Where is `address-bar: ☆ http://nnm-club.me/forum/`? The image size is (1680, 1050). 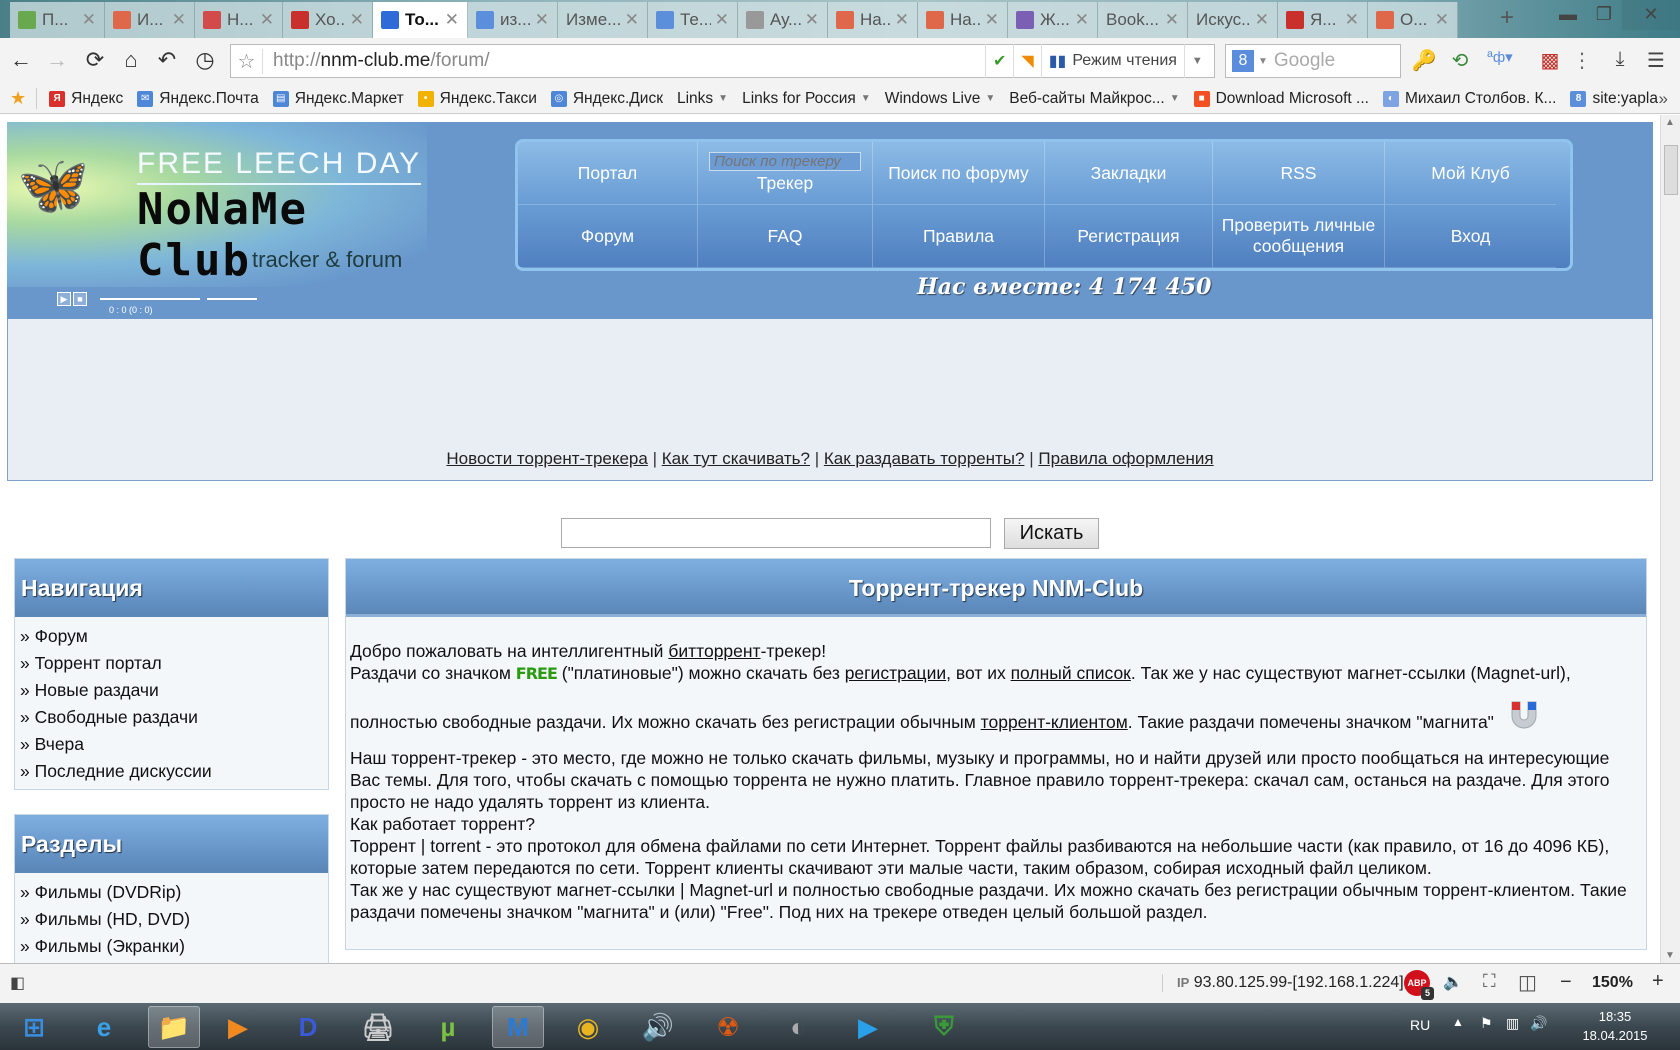
address-bar: ☆ http://nnm-club.me/forum/ is located at coordinates (625, 61).